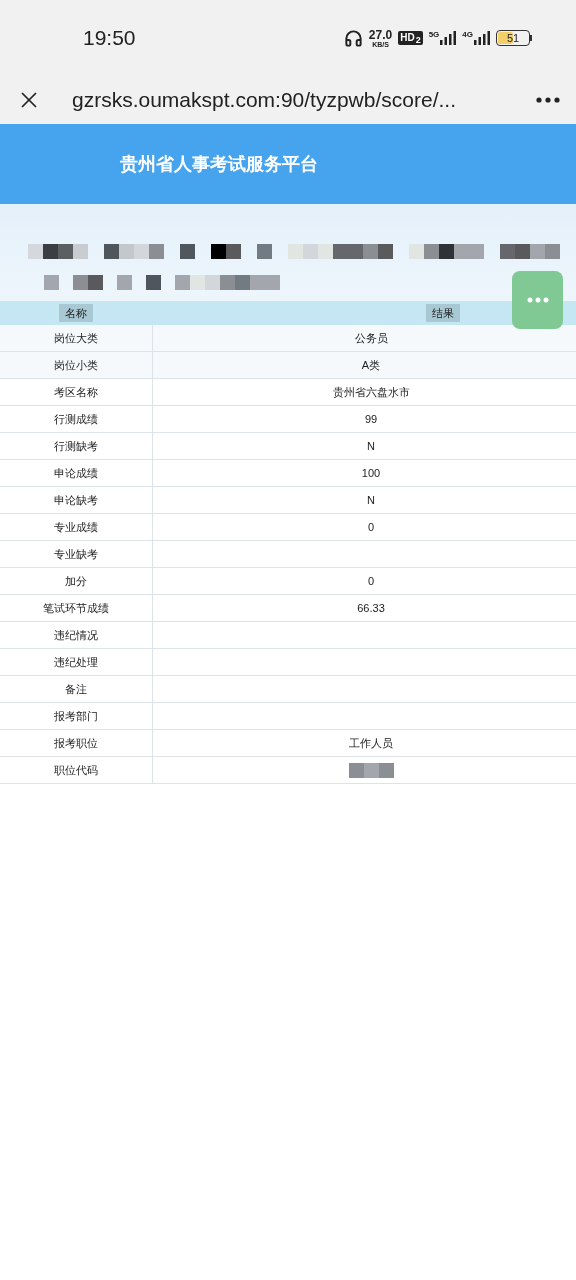 The image size is (576, 1280). I want to click on column-header: 结果, so click(443, 313).